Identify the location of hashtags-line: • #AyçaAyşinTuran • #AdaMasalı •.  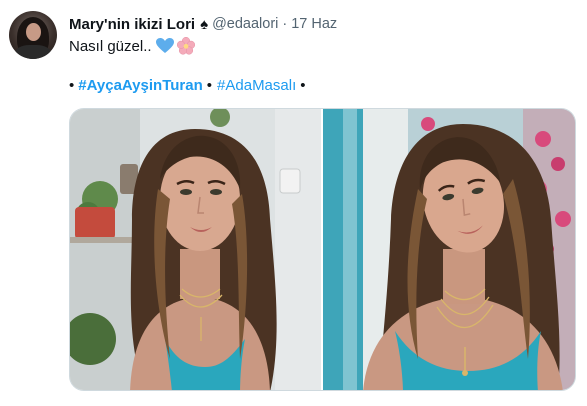
(187, 85).